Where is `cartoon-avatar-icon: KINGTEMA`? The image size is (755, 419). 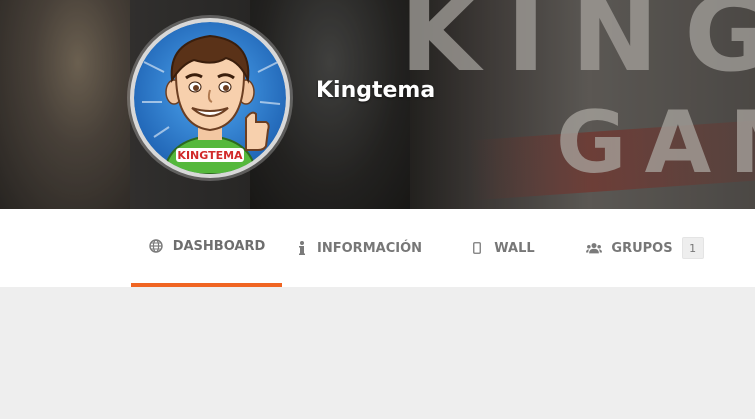
cartoon-avatar-icon: KINGTEMA is located at coordinates (210, 98).